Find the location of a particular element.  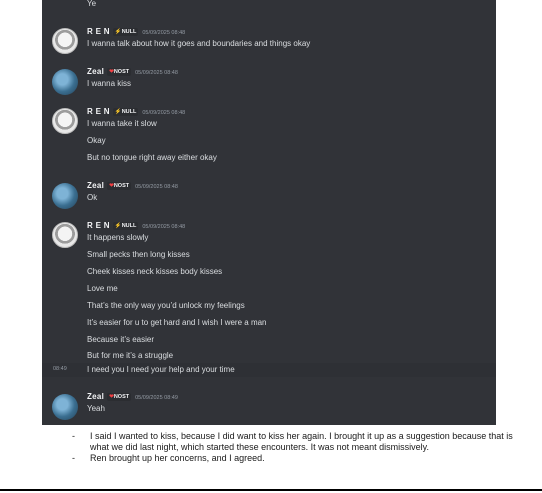

divider is located at coordinates (271, 490).